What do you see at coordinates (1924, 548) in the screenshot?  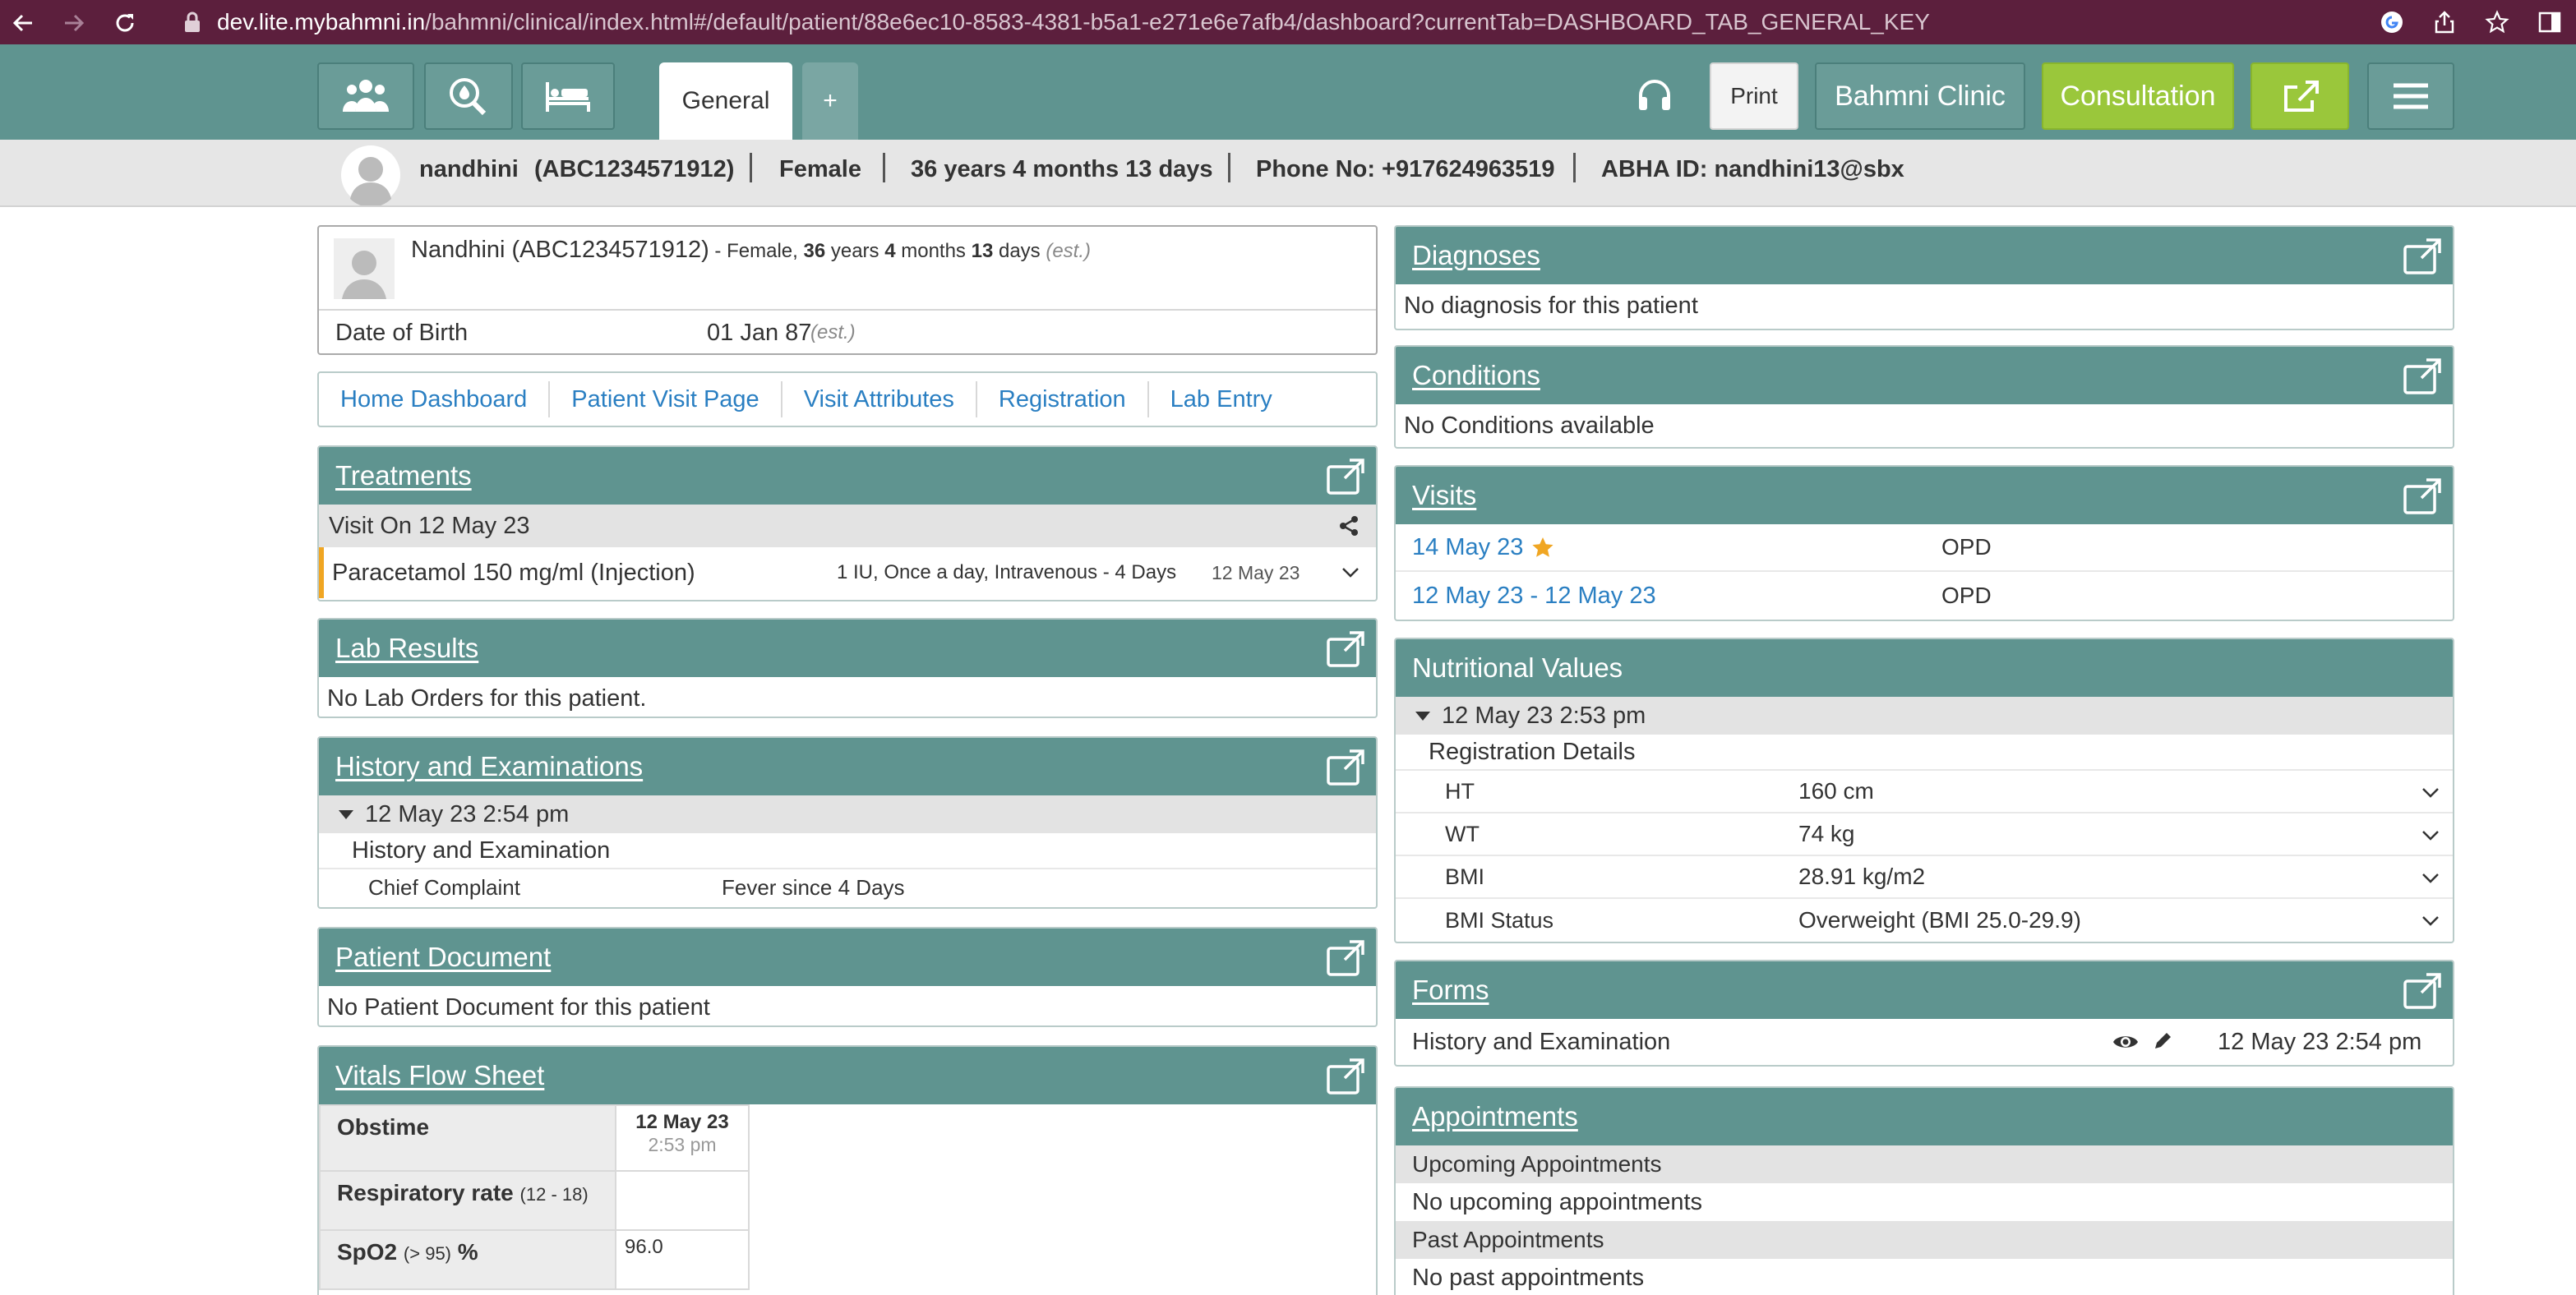 I see `visit-row: 14 May 23 OPD` at bounding box center [1924, 548].